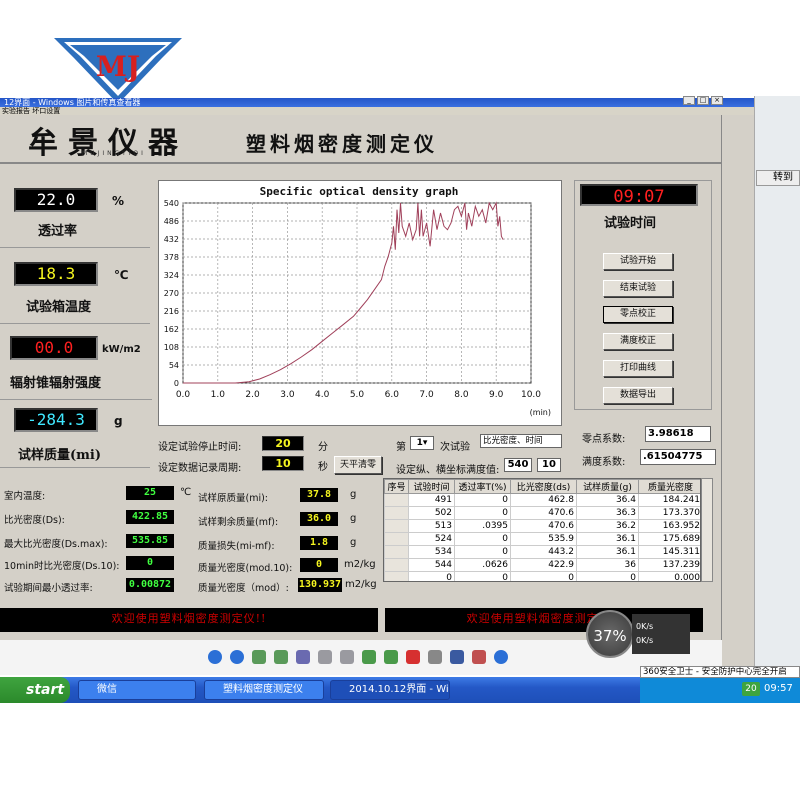 The height and width of the screenshot is (800, 800). I want to click on table-cell: 422.9, so click(543, 565).